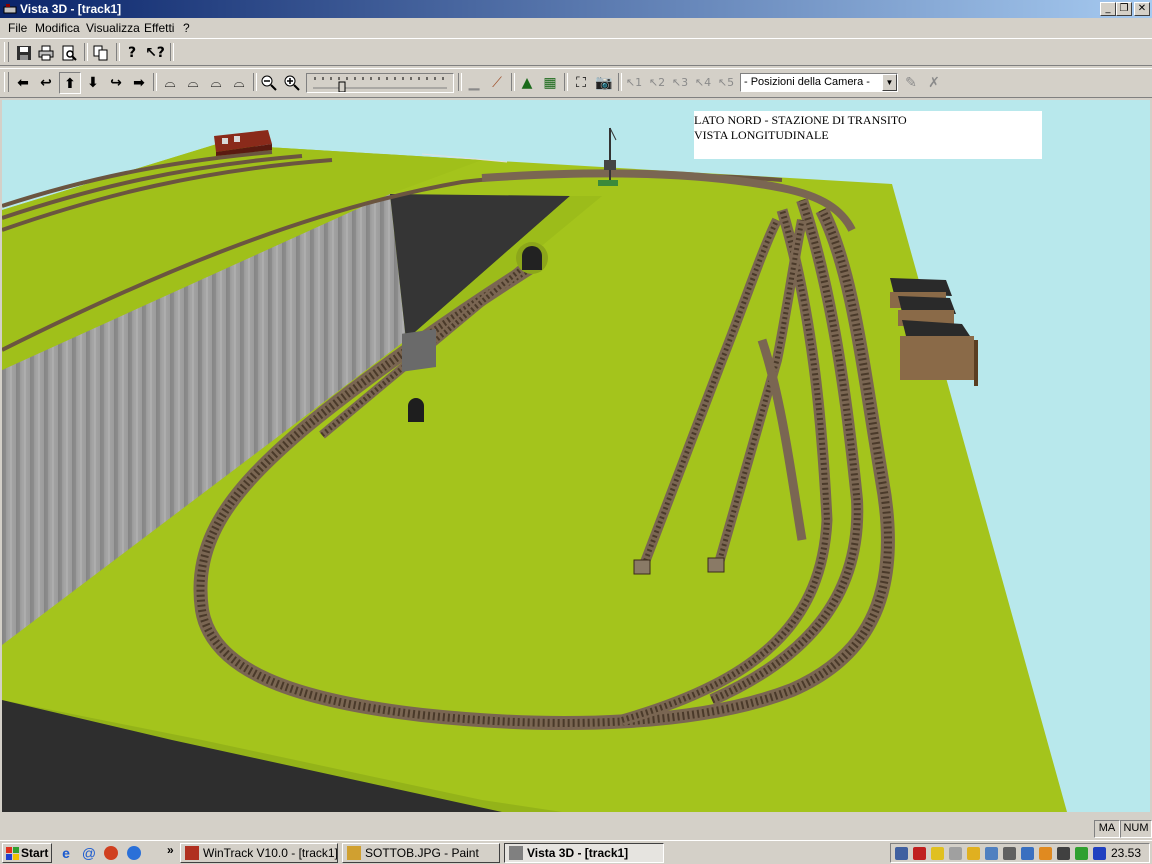 This screenshot has width=1152, height=864. I want to click on system-tray: 23.53, so click(1020, 853).